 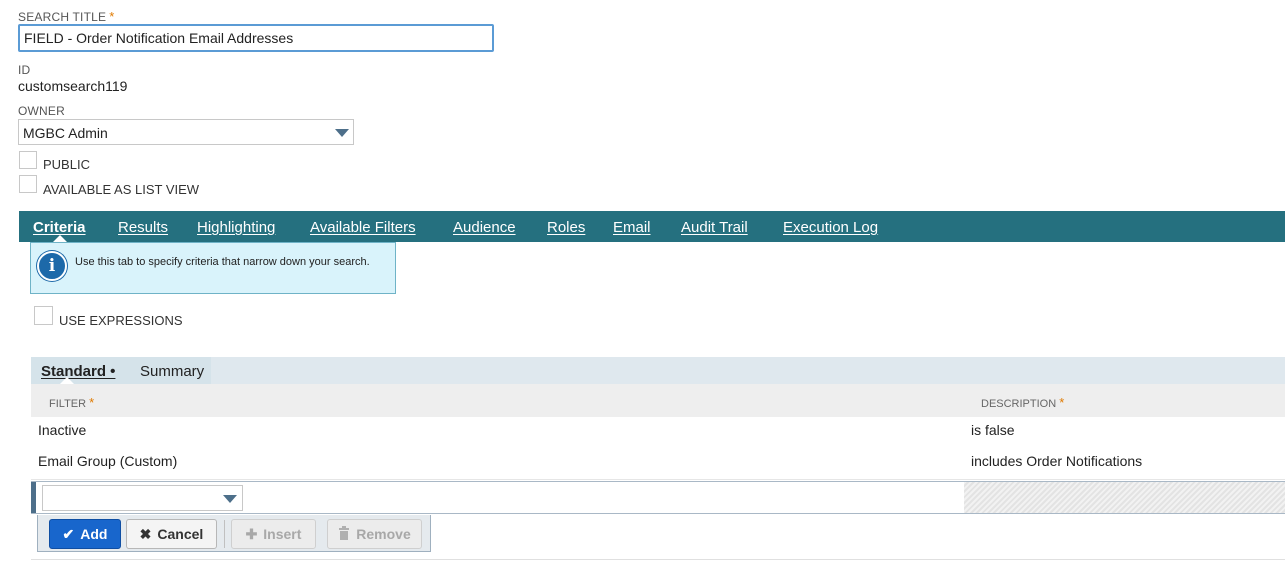 What do you see at coordinates (73, 86) in the screenshot?
I see `id-value: customsearch119` at bounding box center [73, 86].